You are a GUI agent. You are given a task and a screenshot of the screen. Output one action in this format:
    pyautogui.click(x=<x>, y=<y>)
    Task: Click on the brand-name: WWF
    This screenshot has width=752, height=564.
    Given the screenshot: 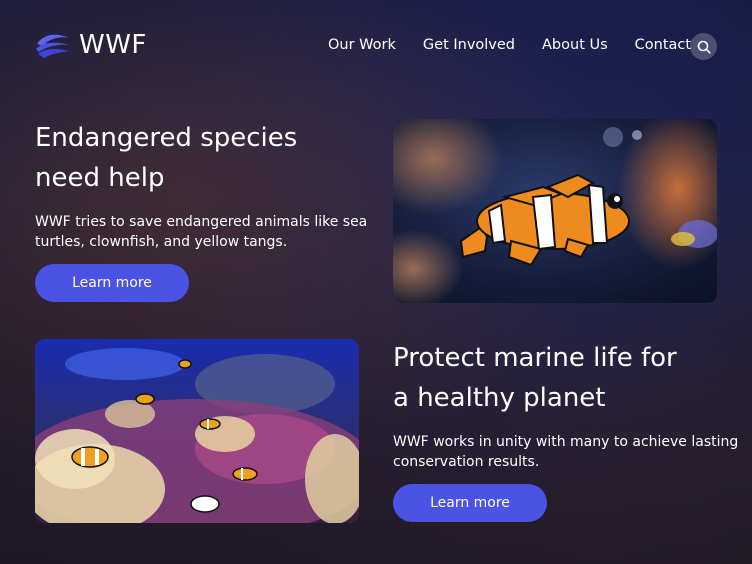 What is the action you would take?
    pyautogui.click(x=113, y=45)
    